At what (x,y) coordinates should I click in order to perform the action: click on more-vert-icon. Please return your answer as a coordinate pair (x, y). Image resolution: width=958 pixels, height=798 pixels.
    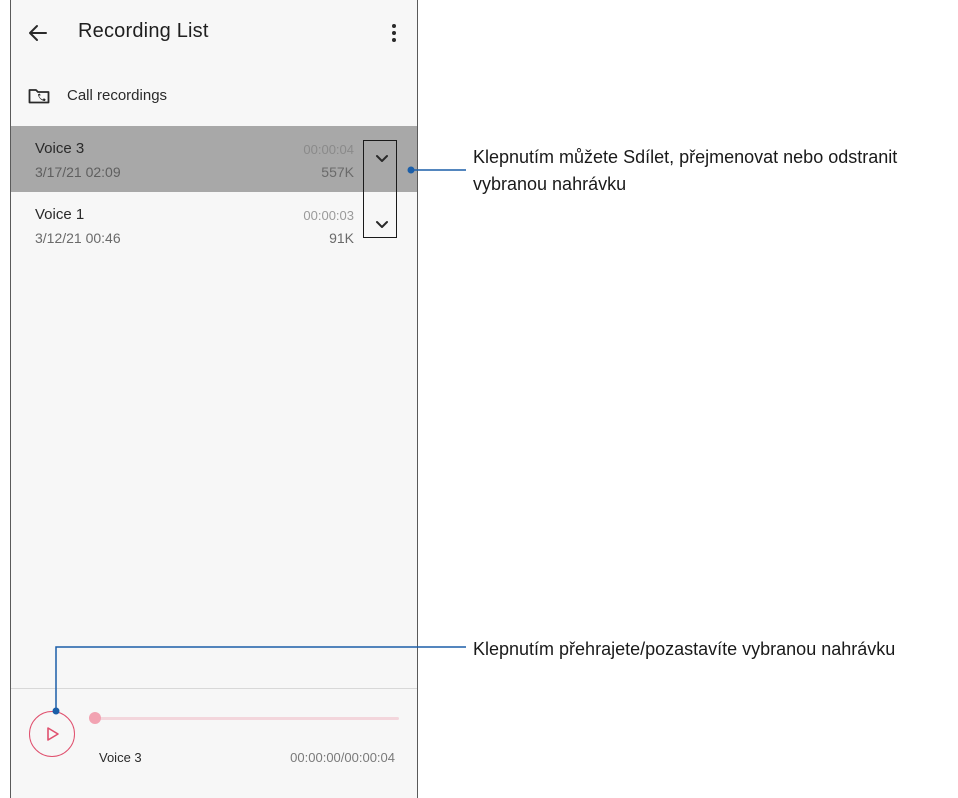
    Looking at the image, I should click on (394, 33).